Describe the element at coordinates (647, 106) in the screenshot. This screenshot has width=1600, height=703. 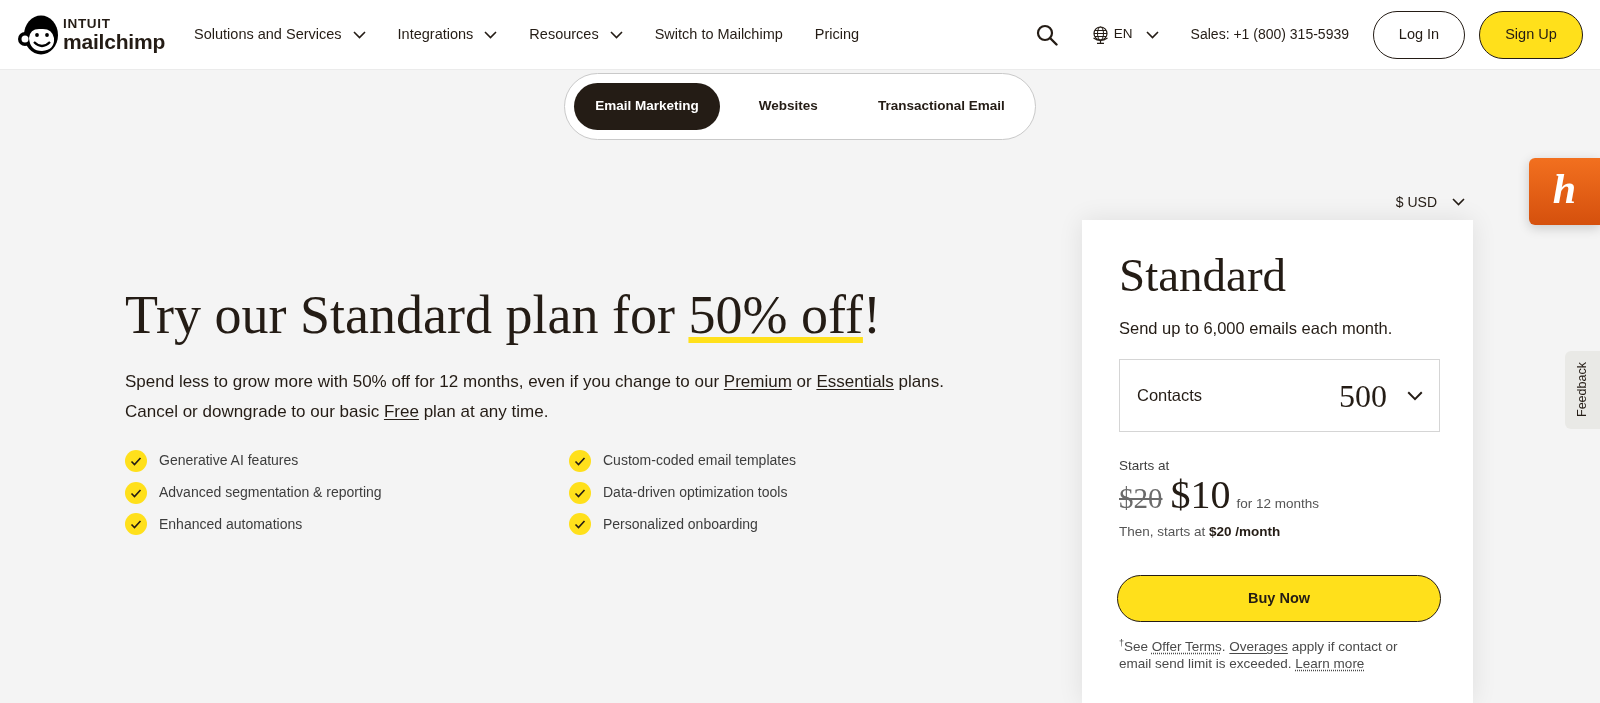
I see `product-tab: Email Marketing` at that location.